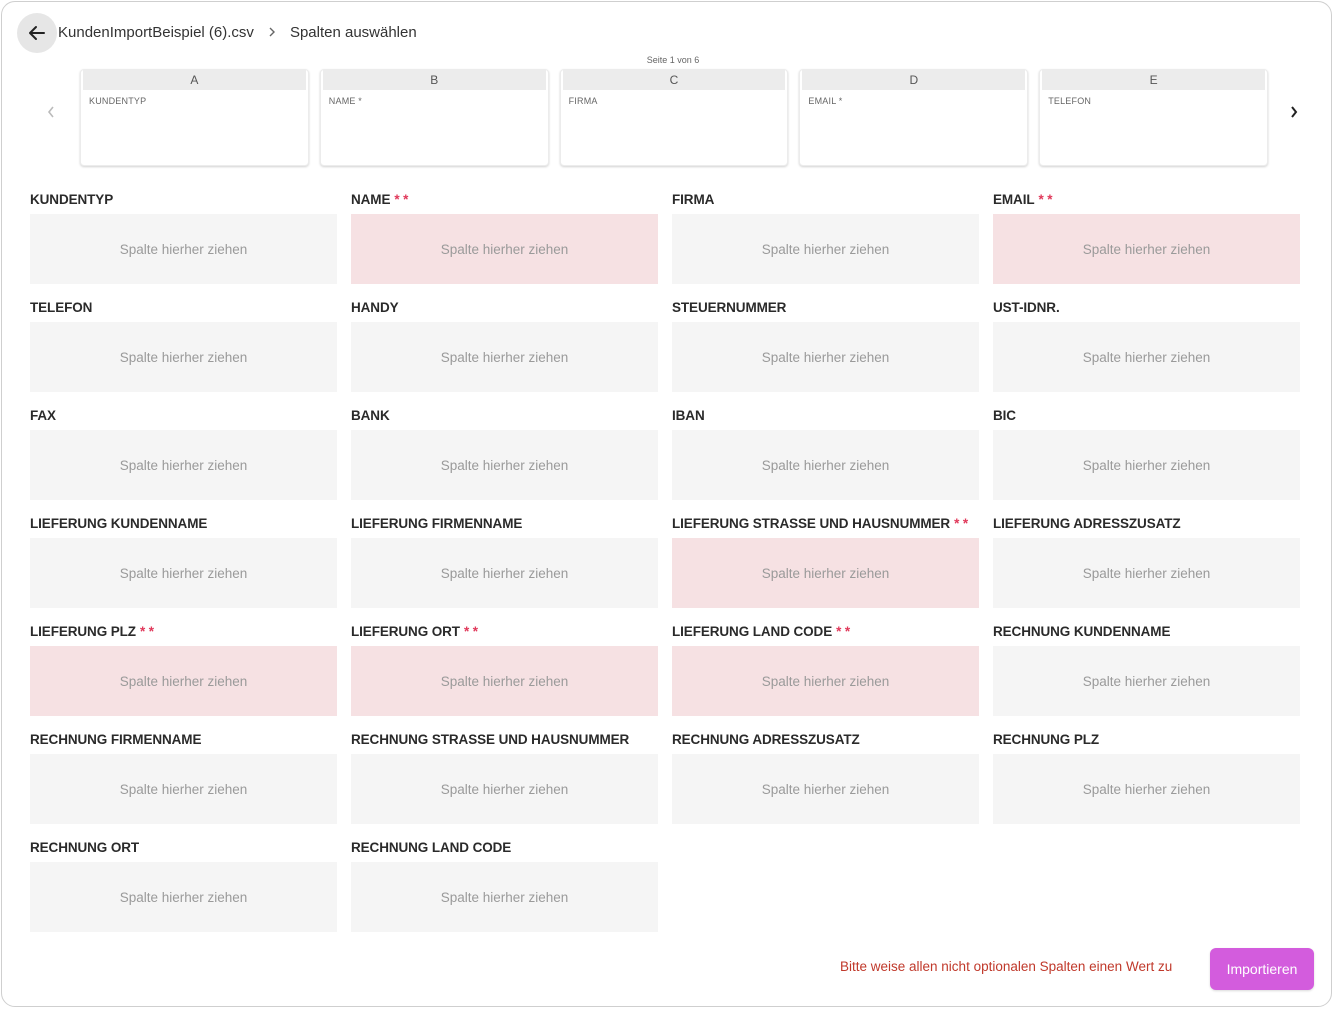 The image size is (1334, 1009). Describe the element at coordinates (434, 117) in the screenshot. I see `preview-column: B NAME *` at that location.